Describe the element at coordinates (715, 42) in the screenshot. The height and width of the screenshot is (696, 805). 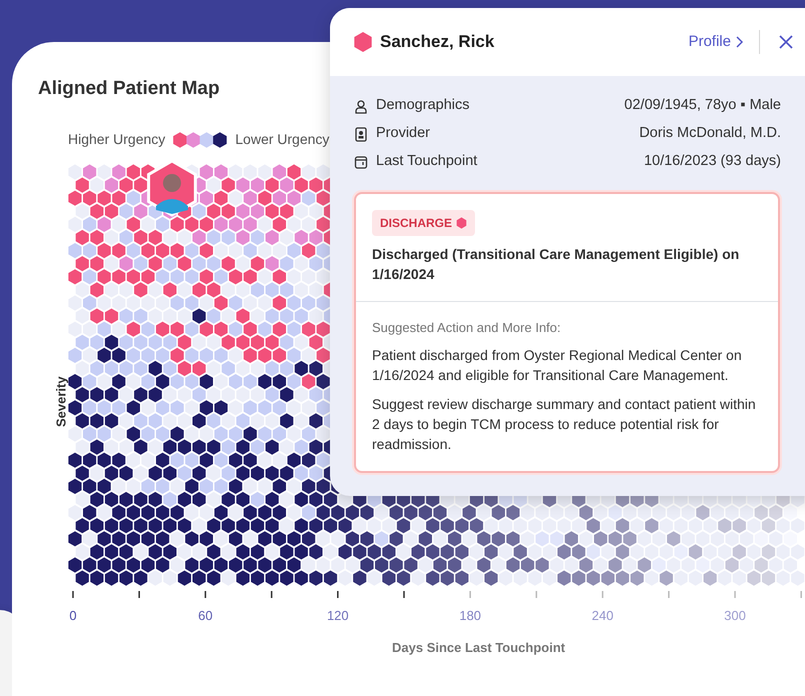
I see `profile-link: Profile` at that location.